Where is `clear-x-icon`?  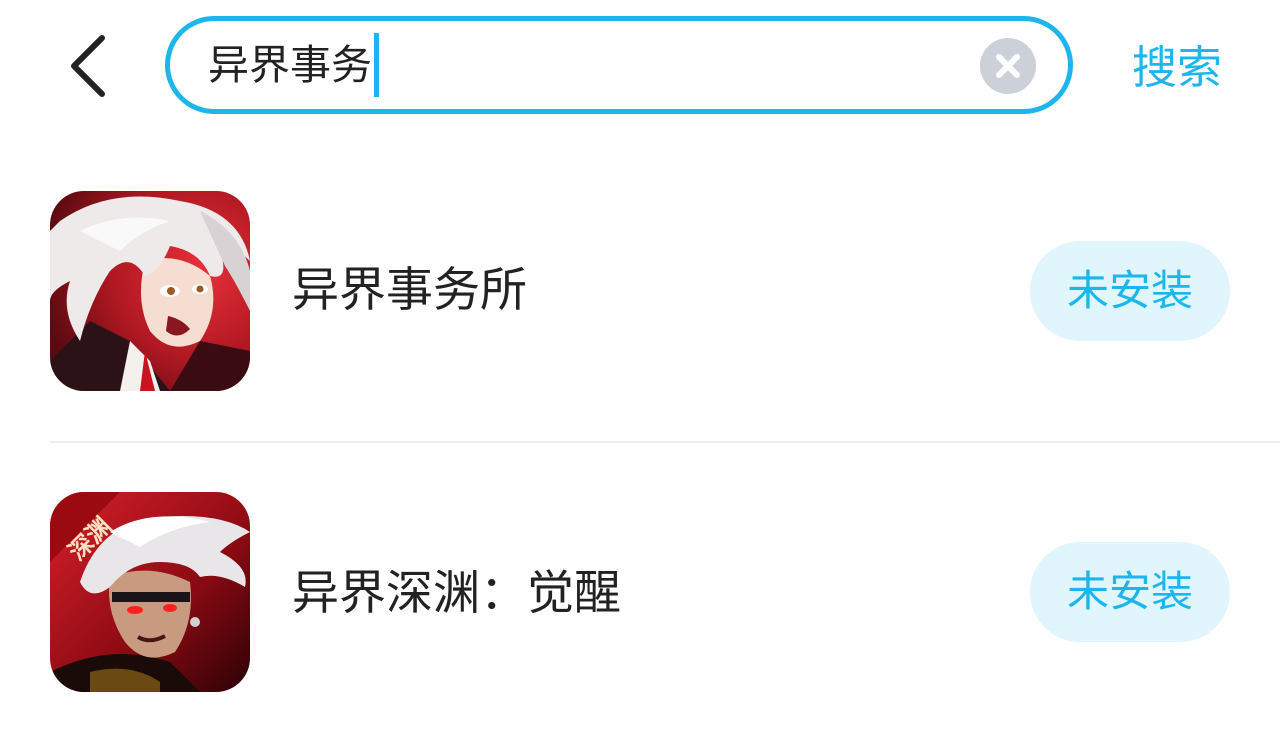
clear-x-icon is located at coordinates (1008, 66).